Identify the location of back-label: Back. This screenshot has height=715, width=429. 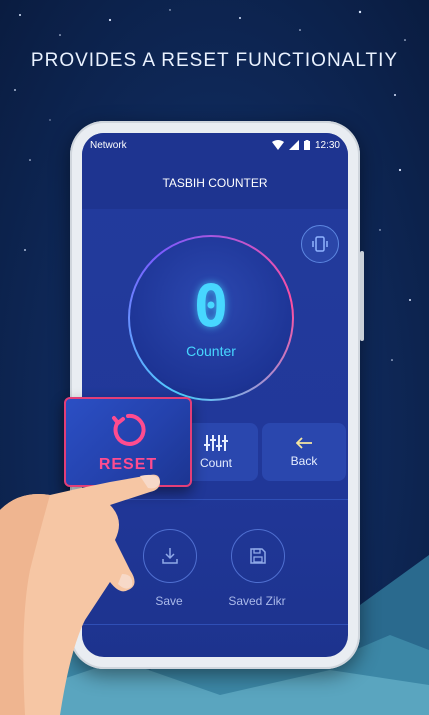
(304, 460).